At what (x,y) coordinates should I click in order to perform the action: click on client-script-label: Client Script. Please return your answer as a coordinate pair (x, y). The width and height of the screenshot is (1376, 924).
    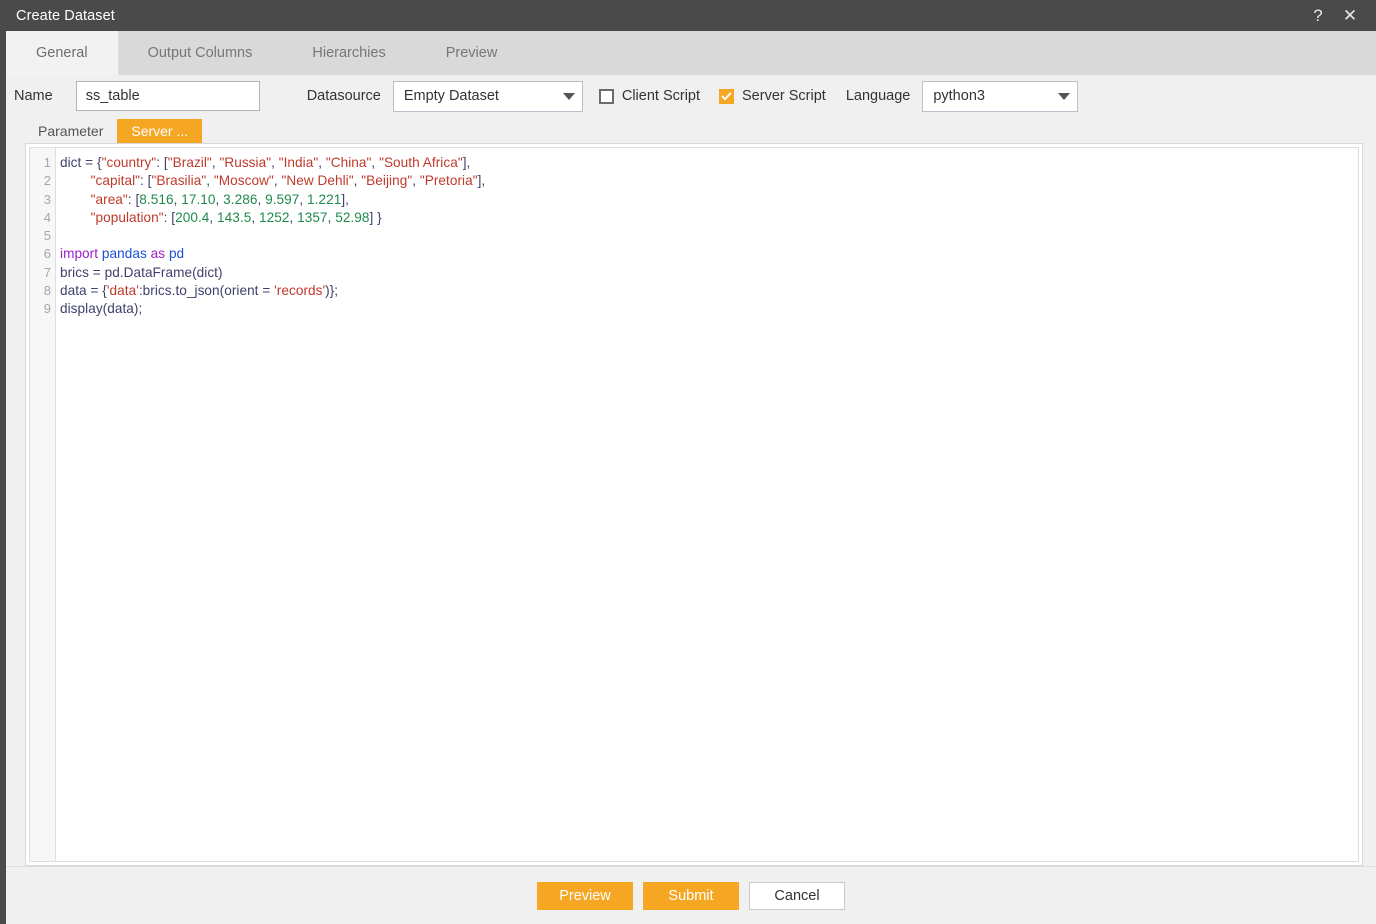
    Looking at the image, I should click on (661, 96).